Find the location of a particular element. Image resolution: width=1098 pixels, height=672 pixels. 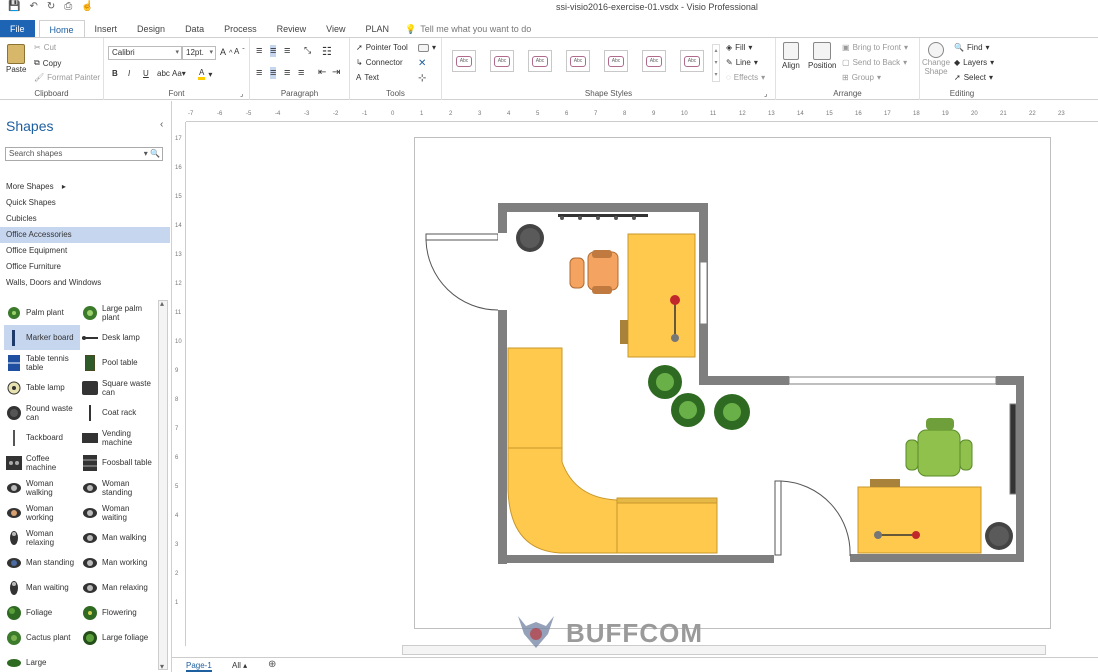

all-pages-tab: All ▴ is located at coordinates (239, 665).